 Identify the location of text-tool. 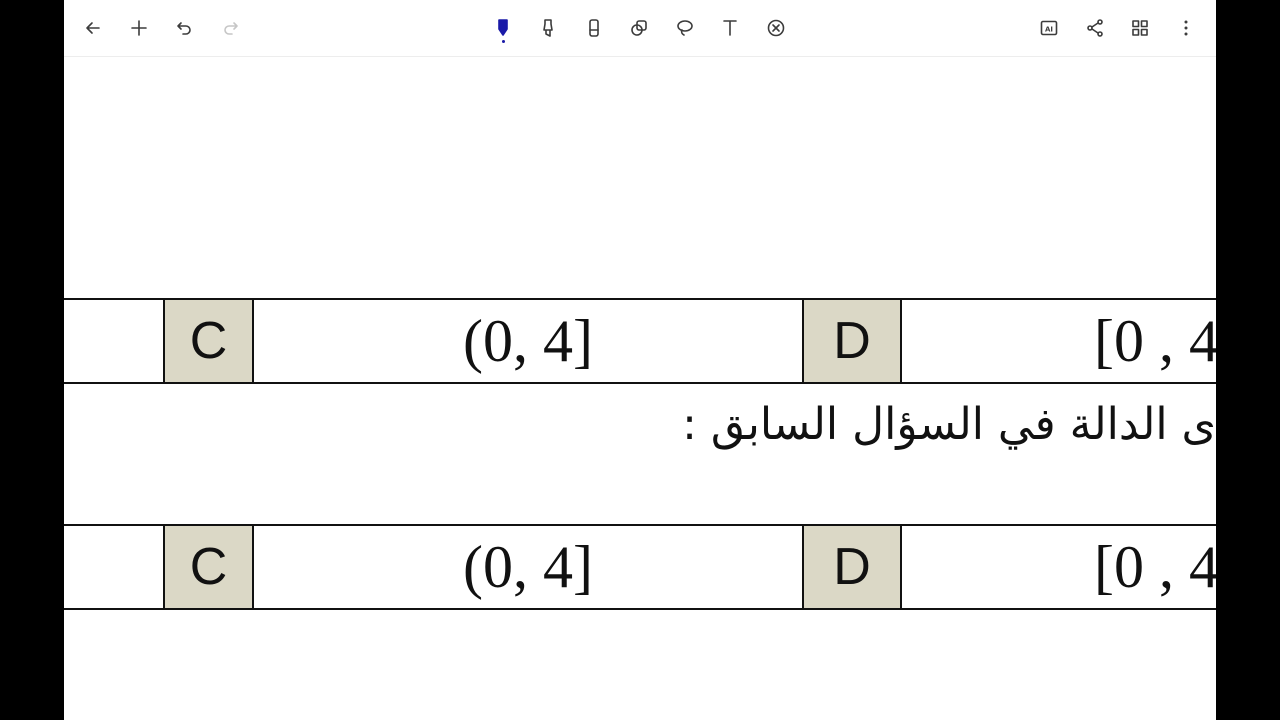
(730, 28).